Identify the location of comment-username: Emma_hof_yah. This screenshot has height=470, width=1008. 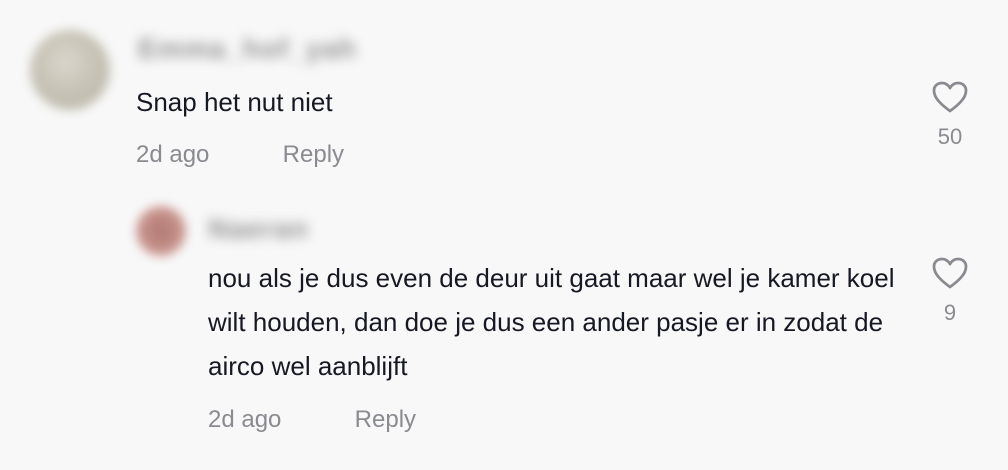
(247, 49).